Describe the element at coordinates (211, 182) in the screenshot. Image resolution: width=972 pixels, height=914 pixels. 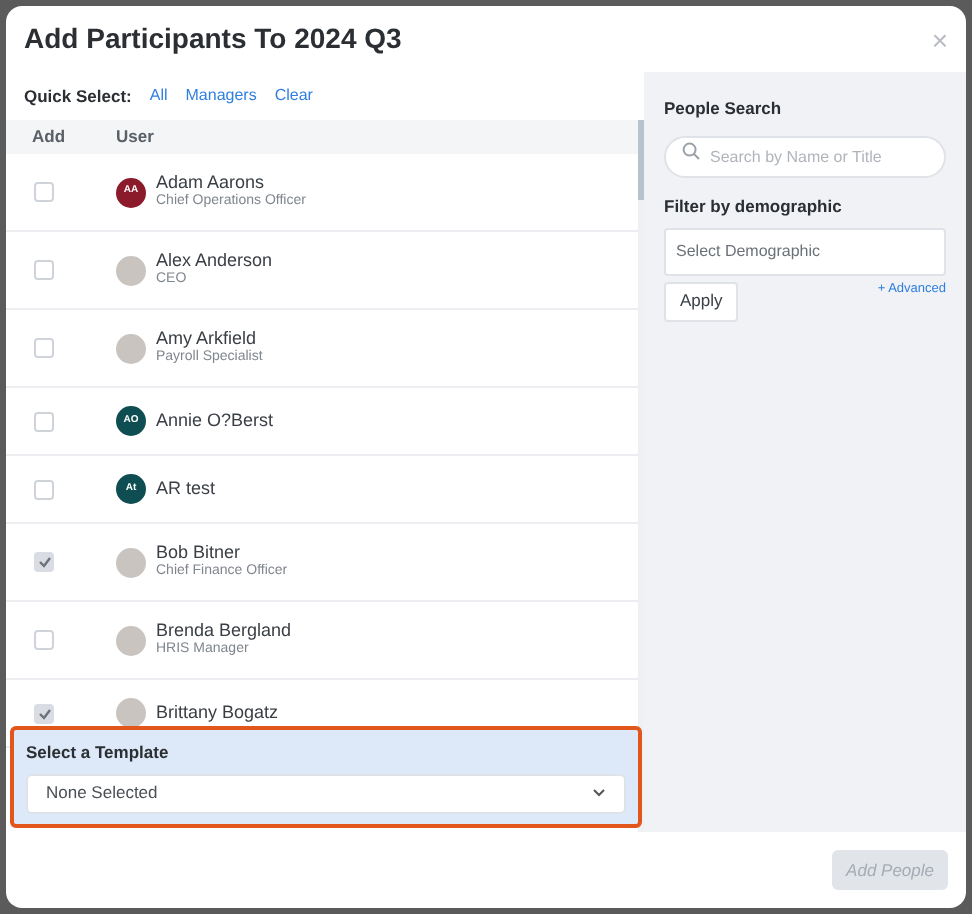
I see `user-name: Adam Aarons` at that location.